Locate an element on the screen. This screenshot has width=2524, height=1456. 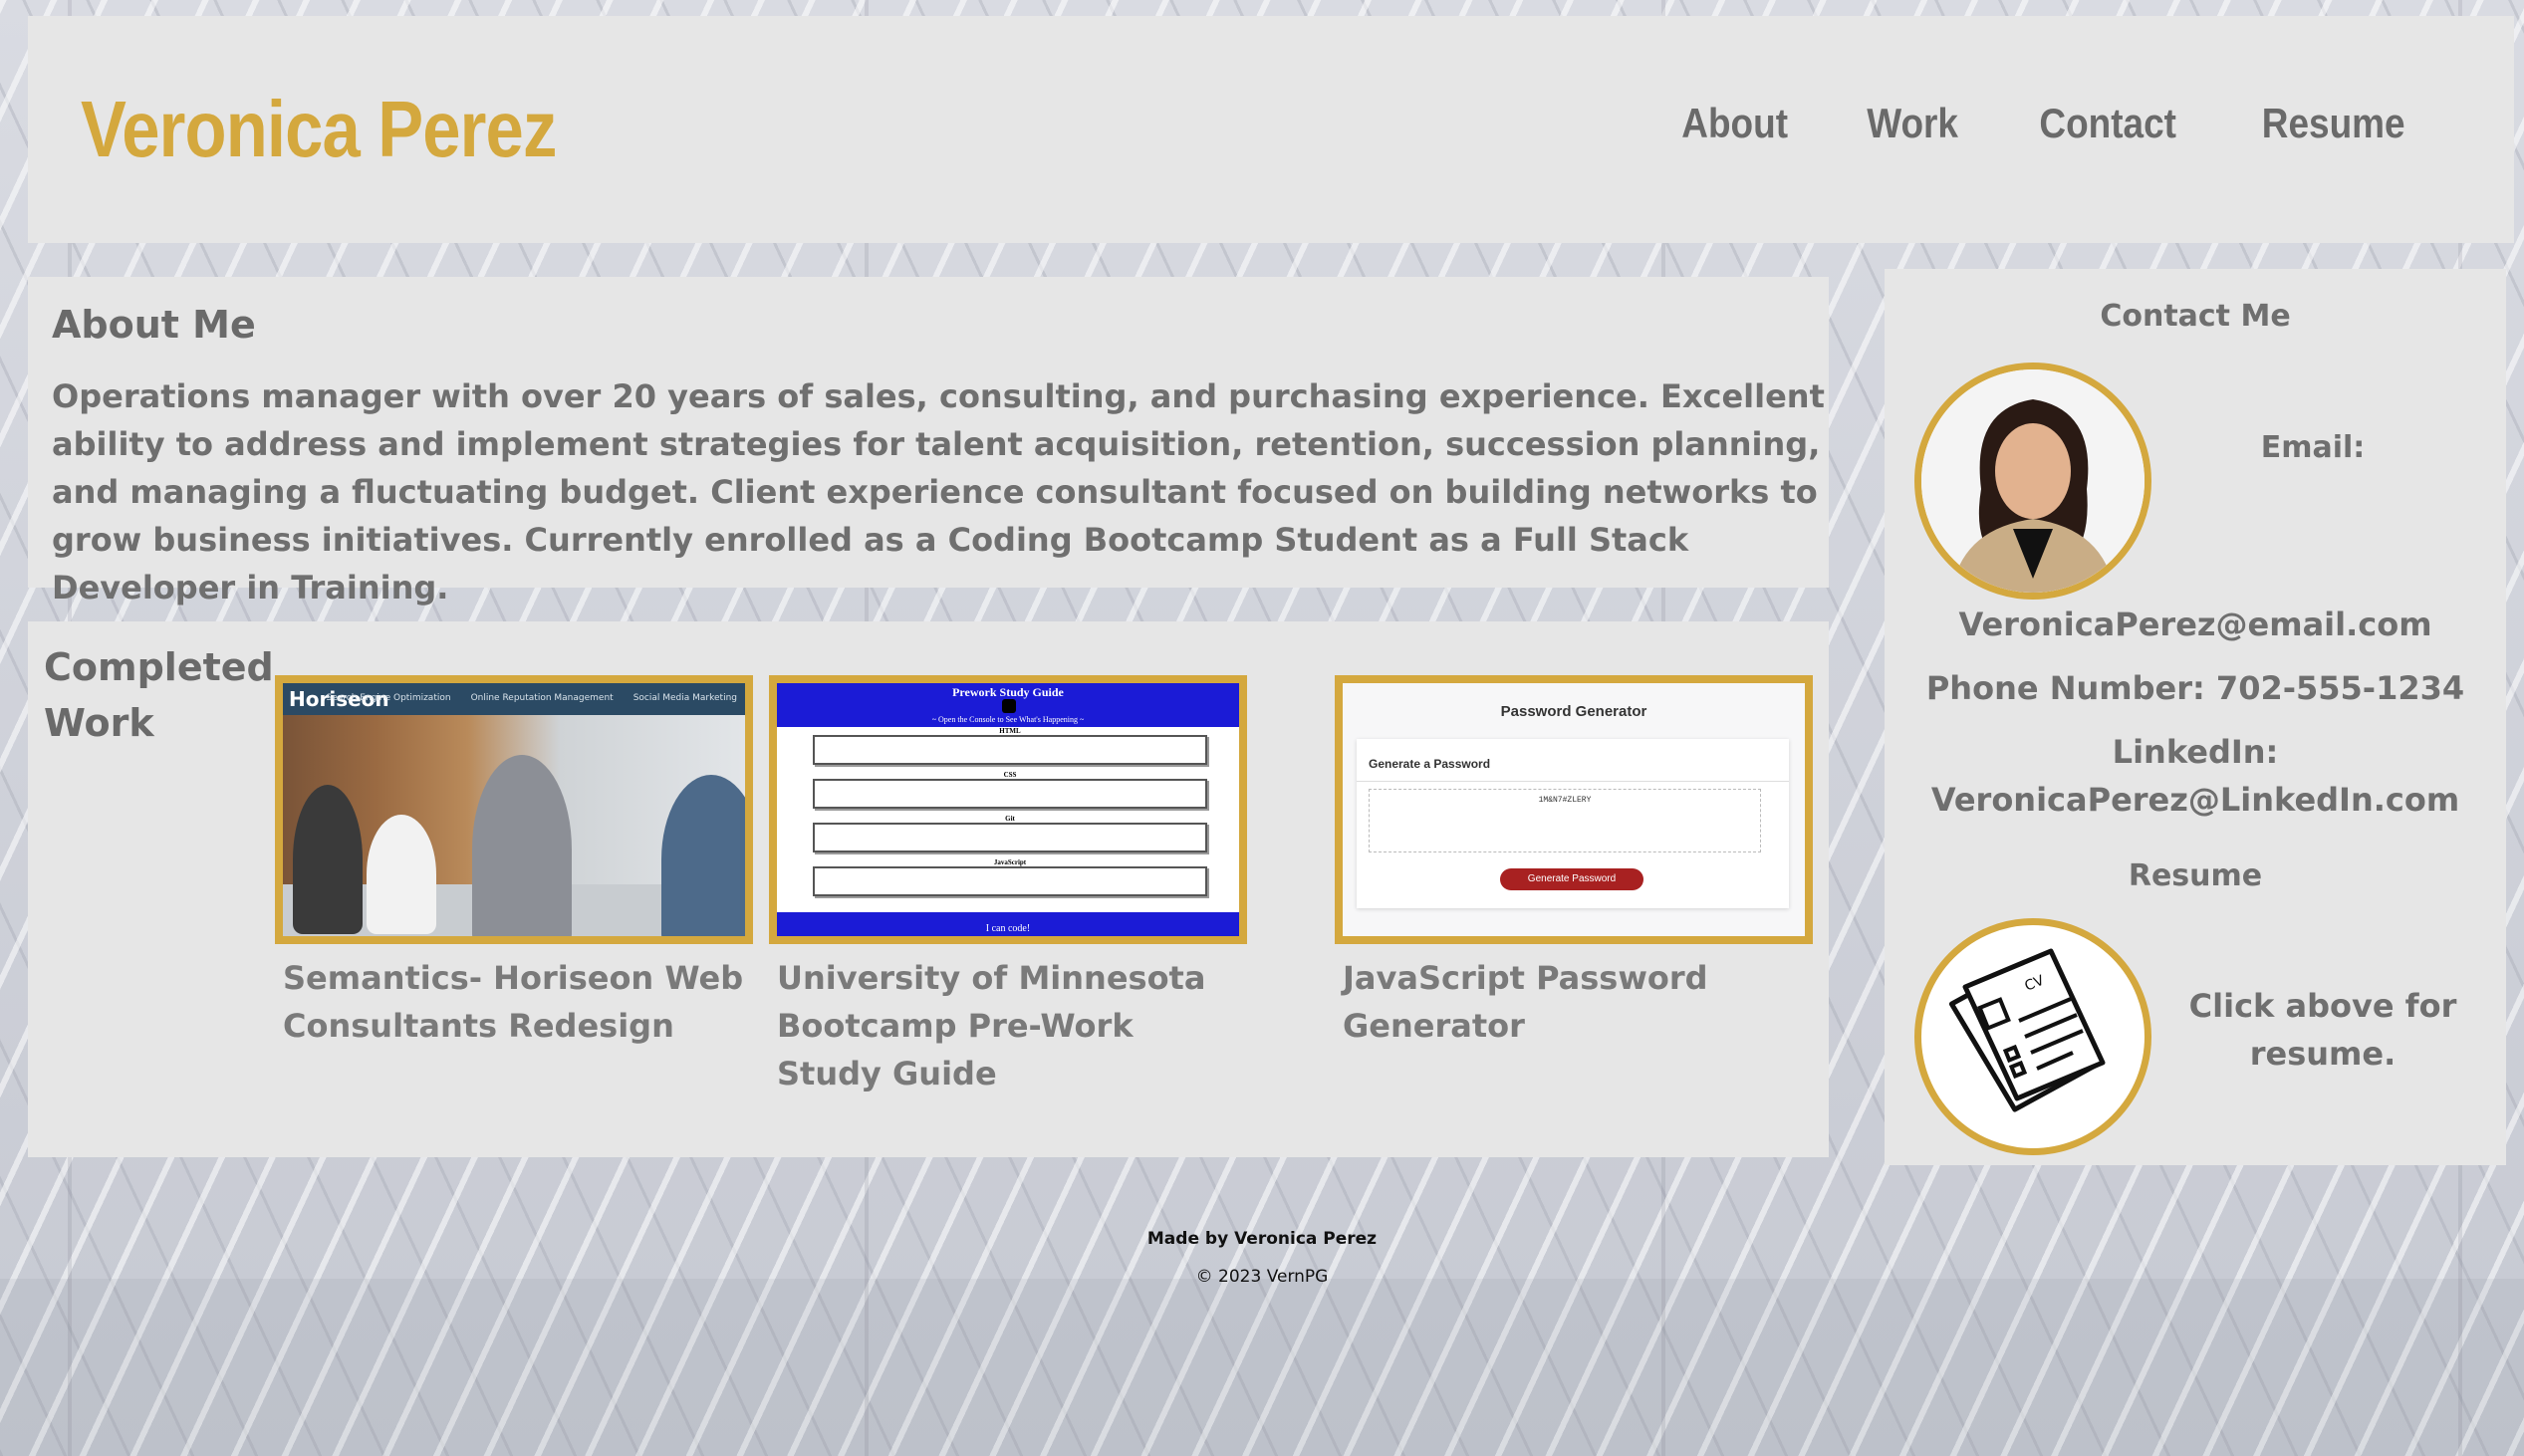
resume-hint: Click above for resume. is located at coordinates (2322, 1030).